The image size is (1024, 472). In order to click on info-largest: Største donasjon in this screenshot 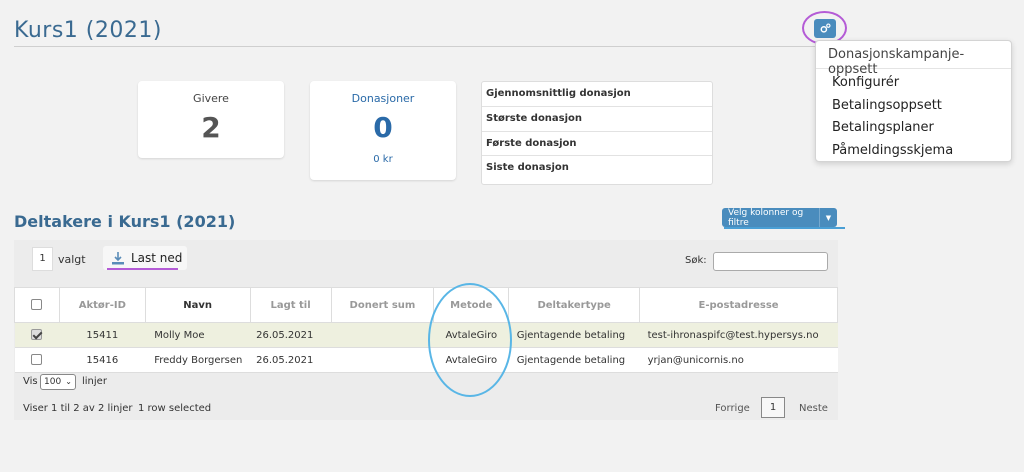, I will do `click(597, 119)`.